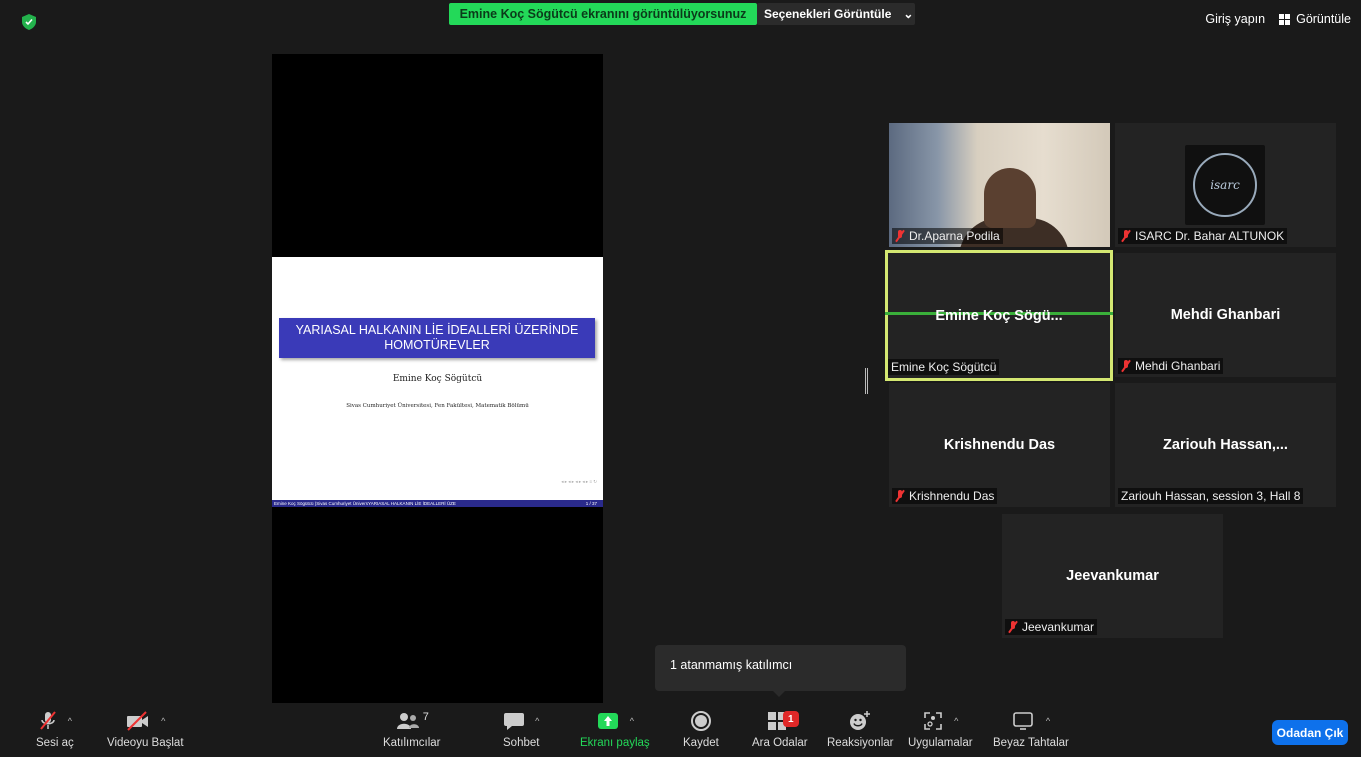 The image size is (1361, 757). What do you see at coordinates (940, 743) in the screenshot?
I see `apps-label: Uygulamalar` at bounding box center [940, 743].